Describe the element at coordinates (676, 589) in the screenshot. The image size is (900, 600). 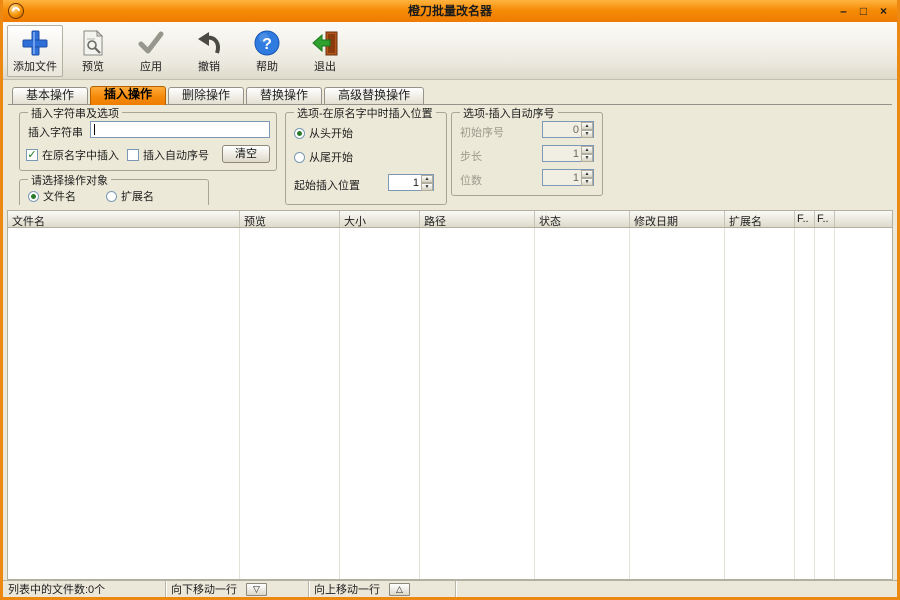
I see `statusbar-filler` at that location.